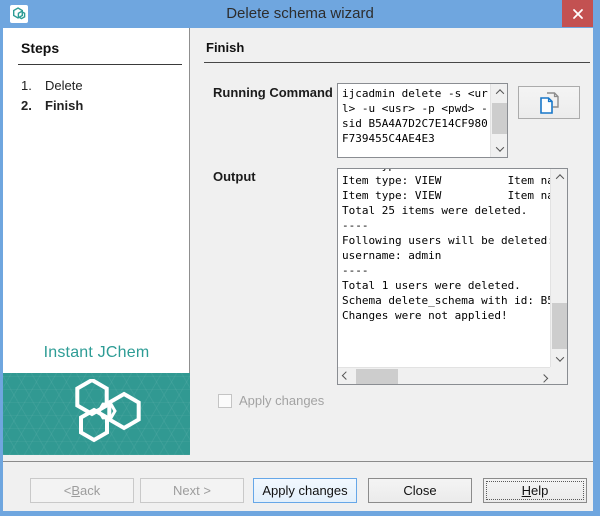  I want to click on steps-list: 1. Delete 2. Finish, so click(101, 95).